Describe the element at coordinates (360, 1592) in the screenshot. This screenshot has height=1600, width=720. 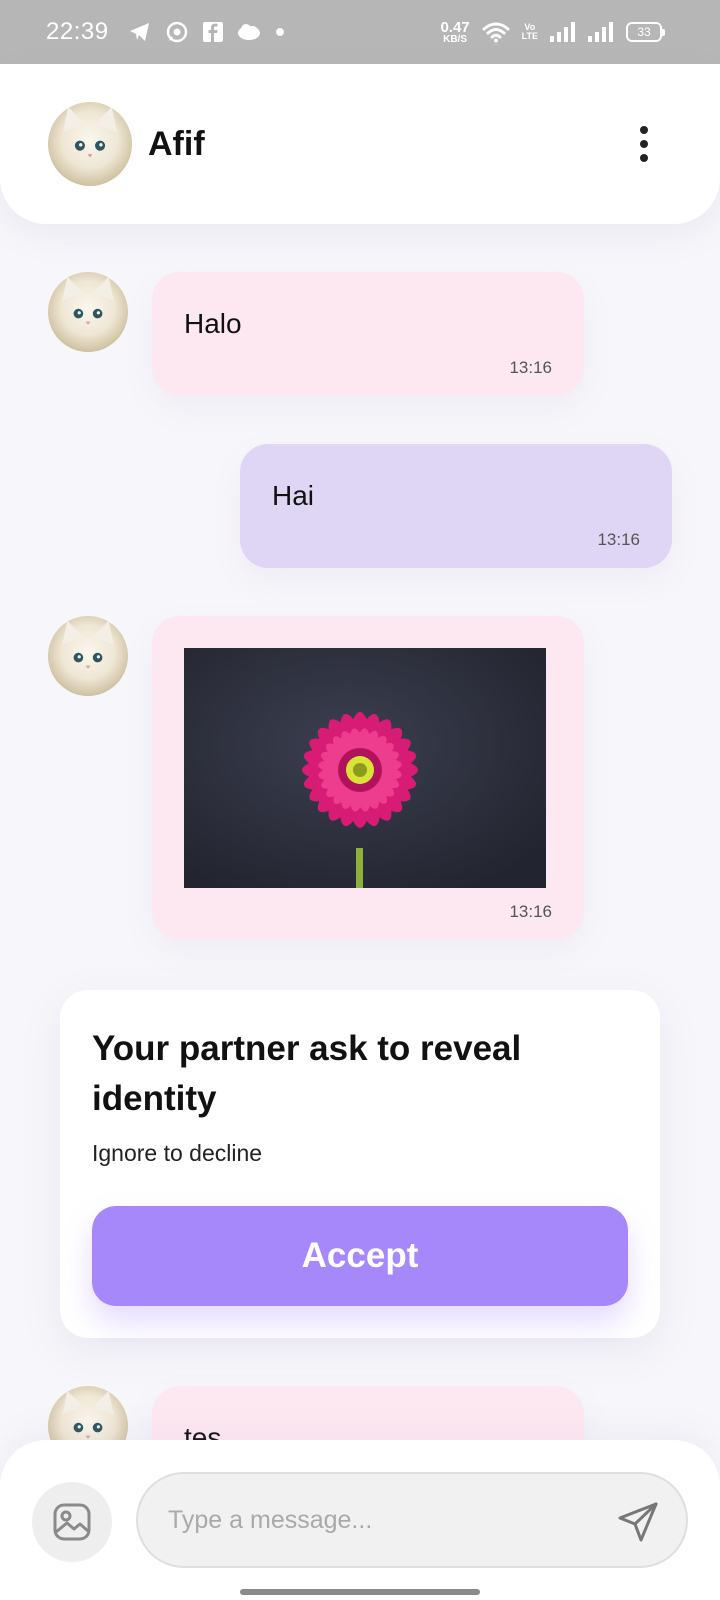
I see `home-indicator` at that location.